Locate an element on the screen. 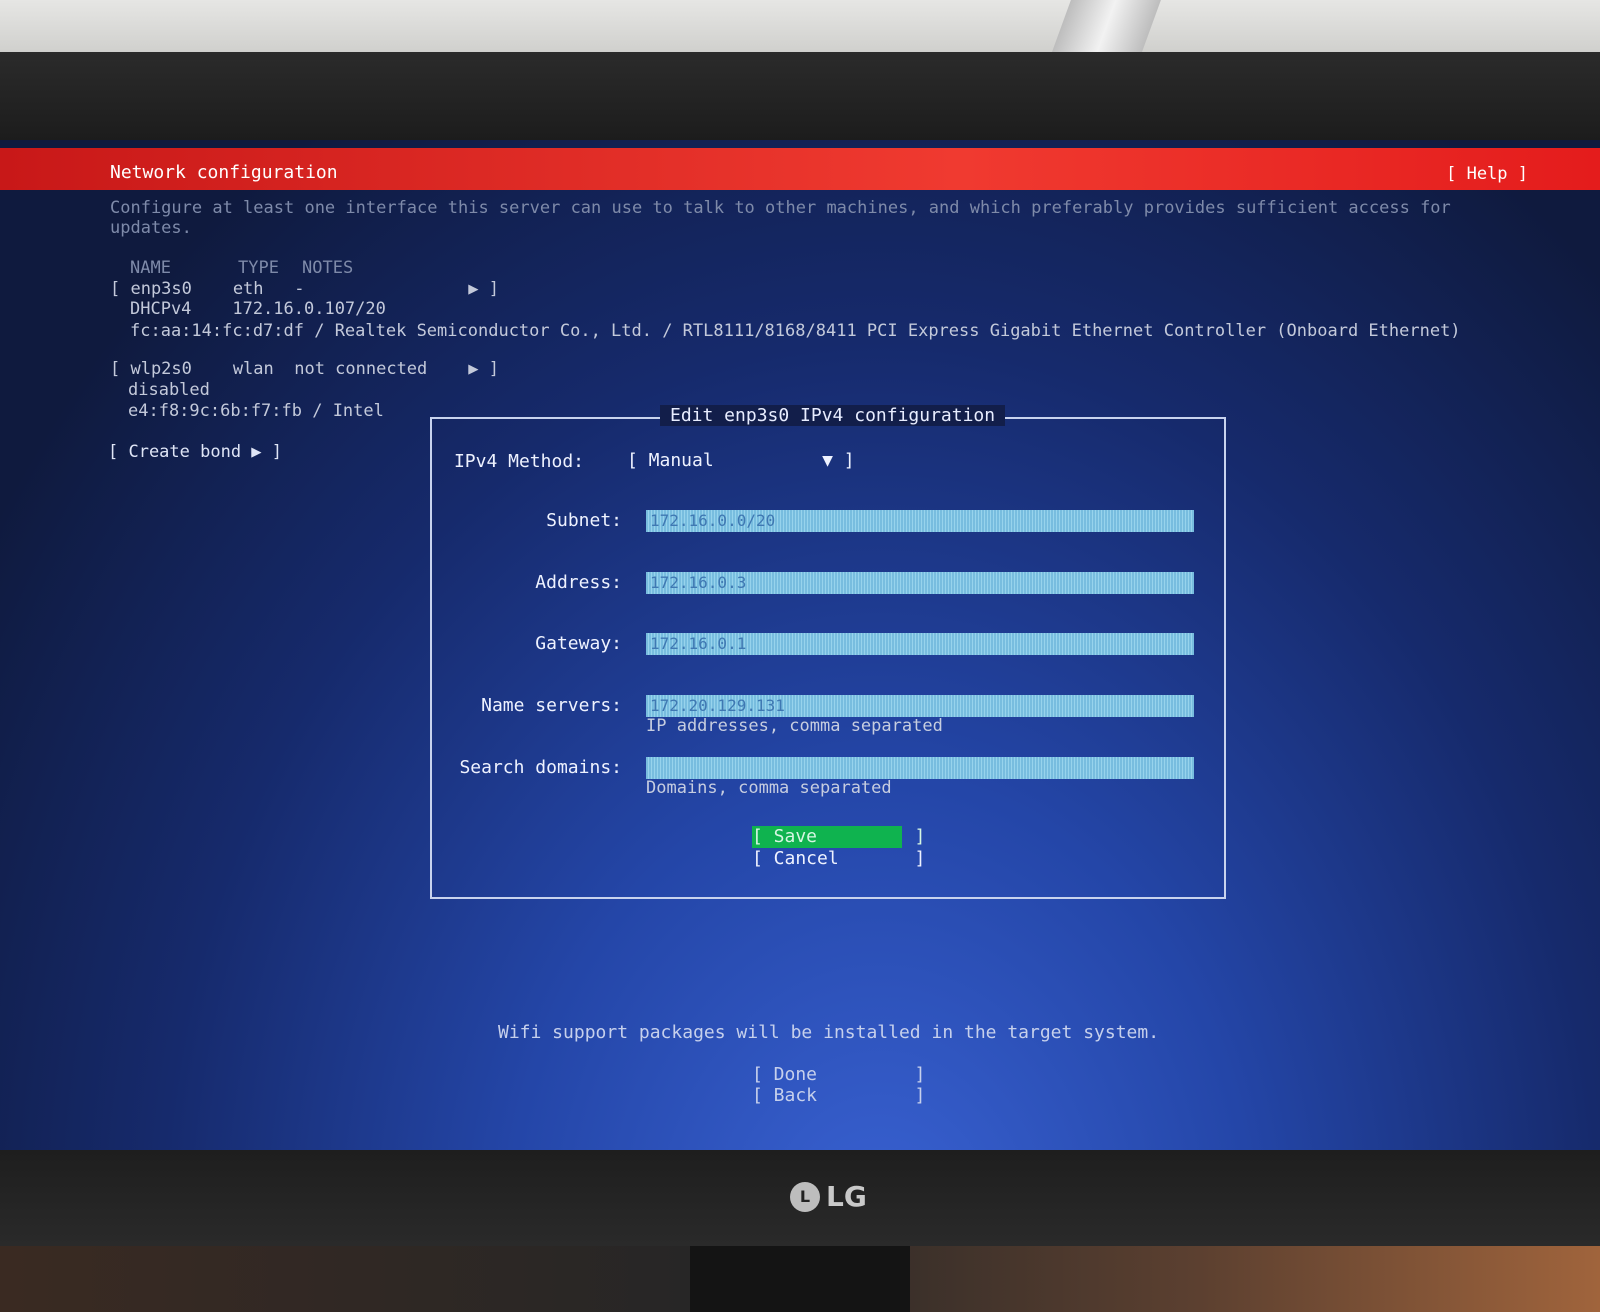 Image resolution: width=1600 pixels, height=1312 pixels. brand-text: LG is located at coordinates (846, 1196).